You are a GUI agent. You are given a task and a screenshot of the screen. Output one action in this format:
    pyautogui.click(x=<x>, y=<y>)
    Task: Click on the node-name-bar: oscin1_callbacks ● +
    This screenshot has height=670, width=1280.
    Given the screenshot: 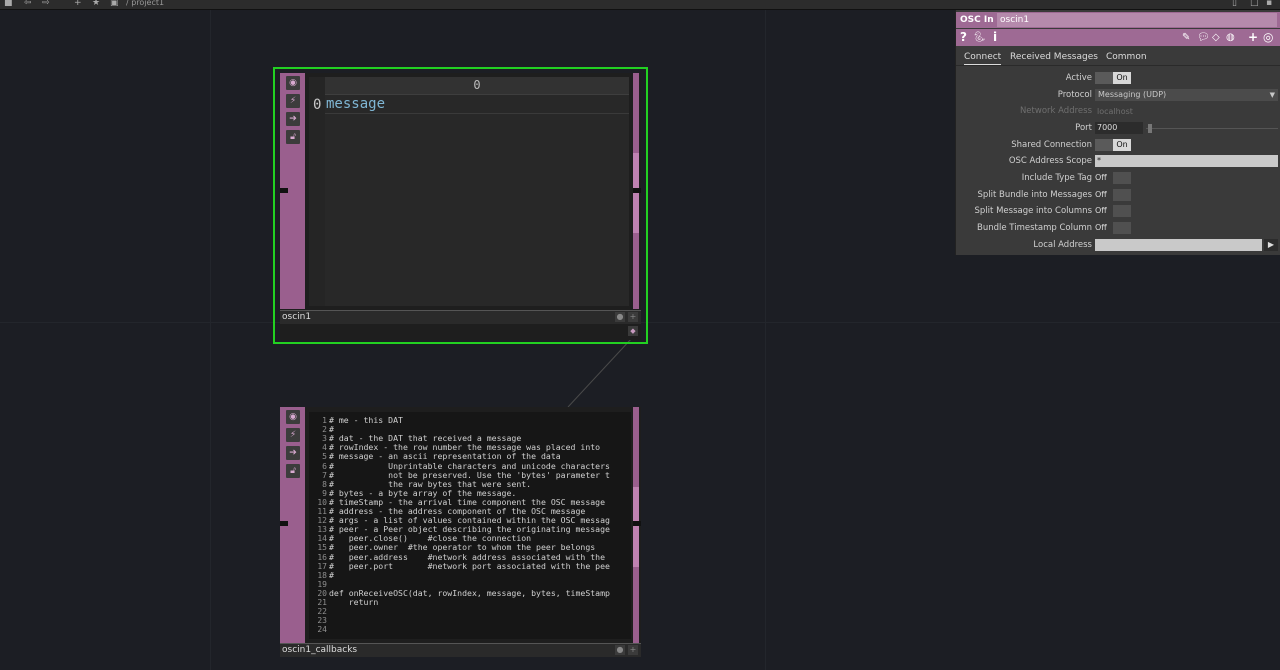 What is the action you would take?
    pyautogui.click(x=460, y=650)
    